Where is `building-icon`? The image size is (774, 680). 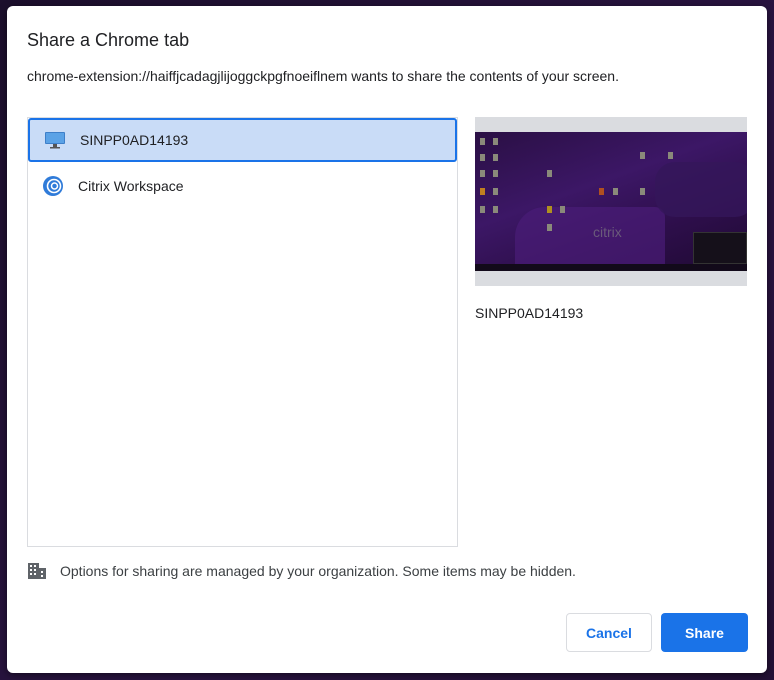
building-icon is located at coordinates (37, 571).